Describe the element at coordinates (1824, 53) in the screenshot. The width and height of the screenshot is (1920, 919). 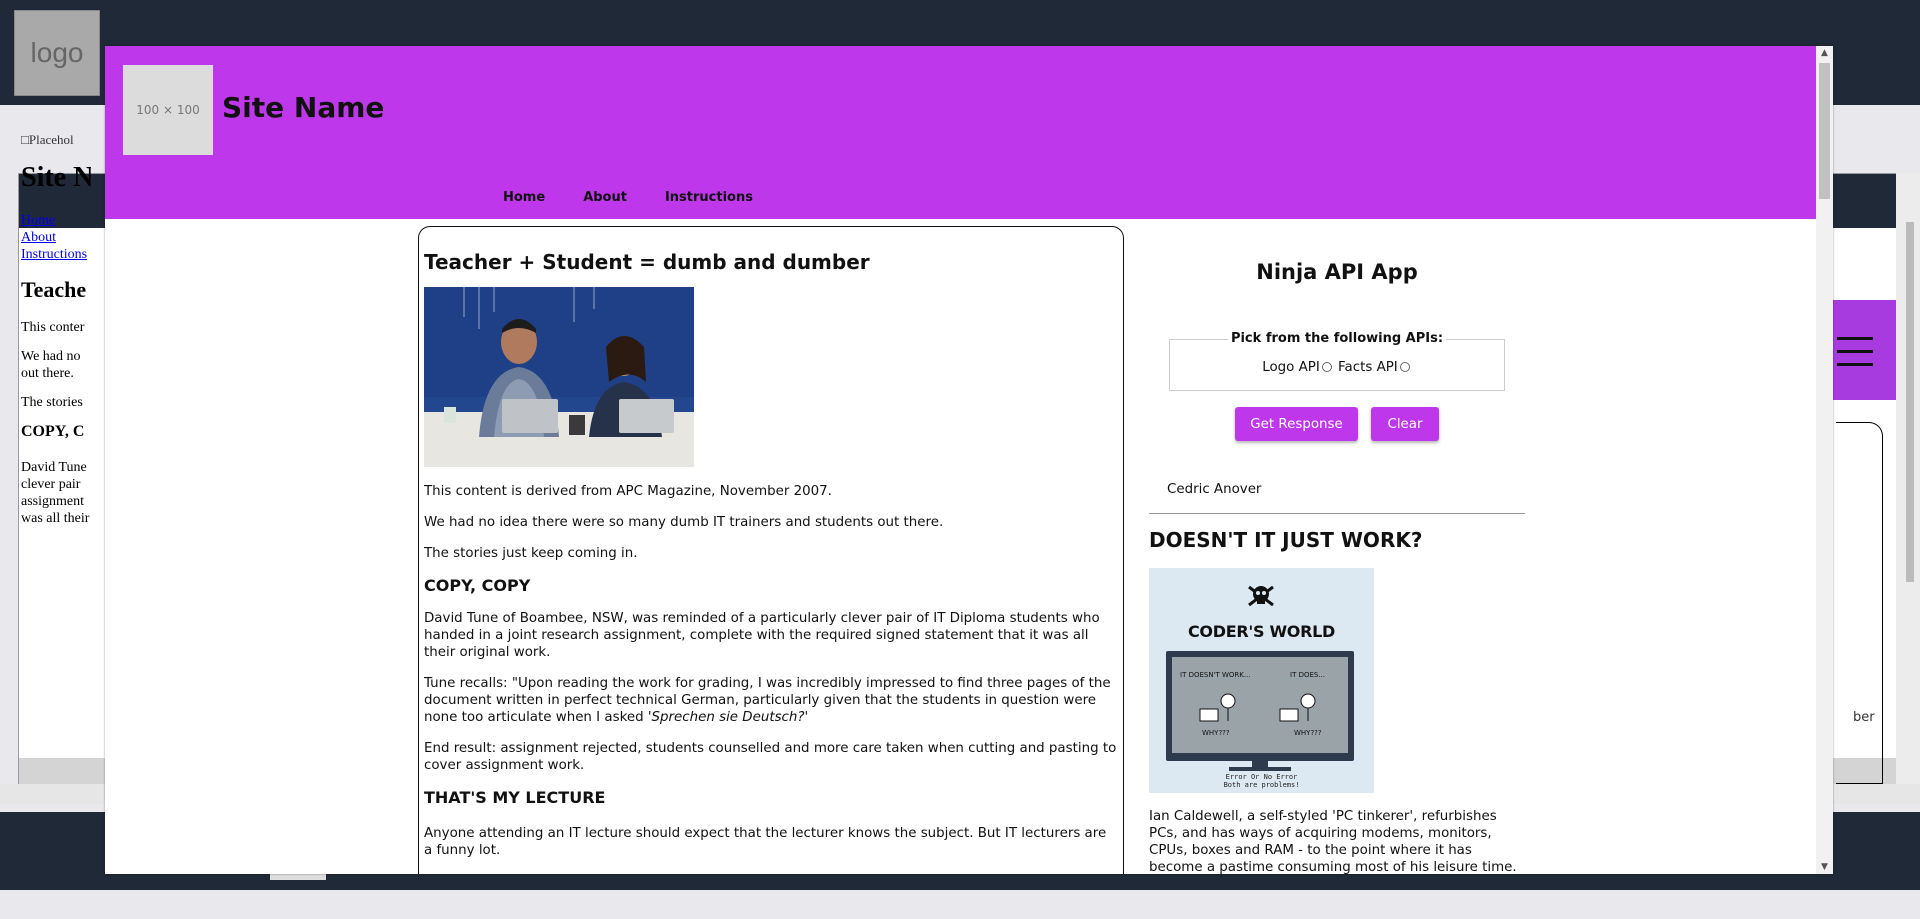
I see `scroll-up-arrow-icon: ▲` at that location.